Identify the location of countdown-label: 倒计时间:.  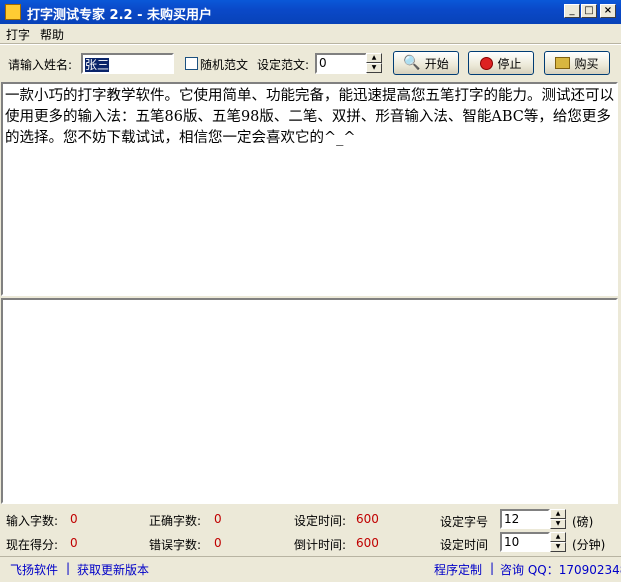
(320, 545).